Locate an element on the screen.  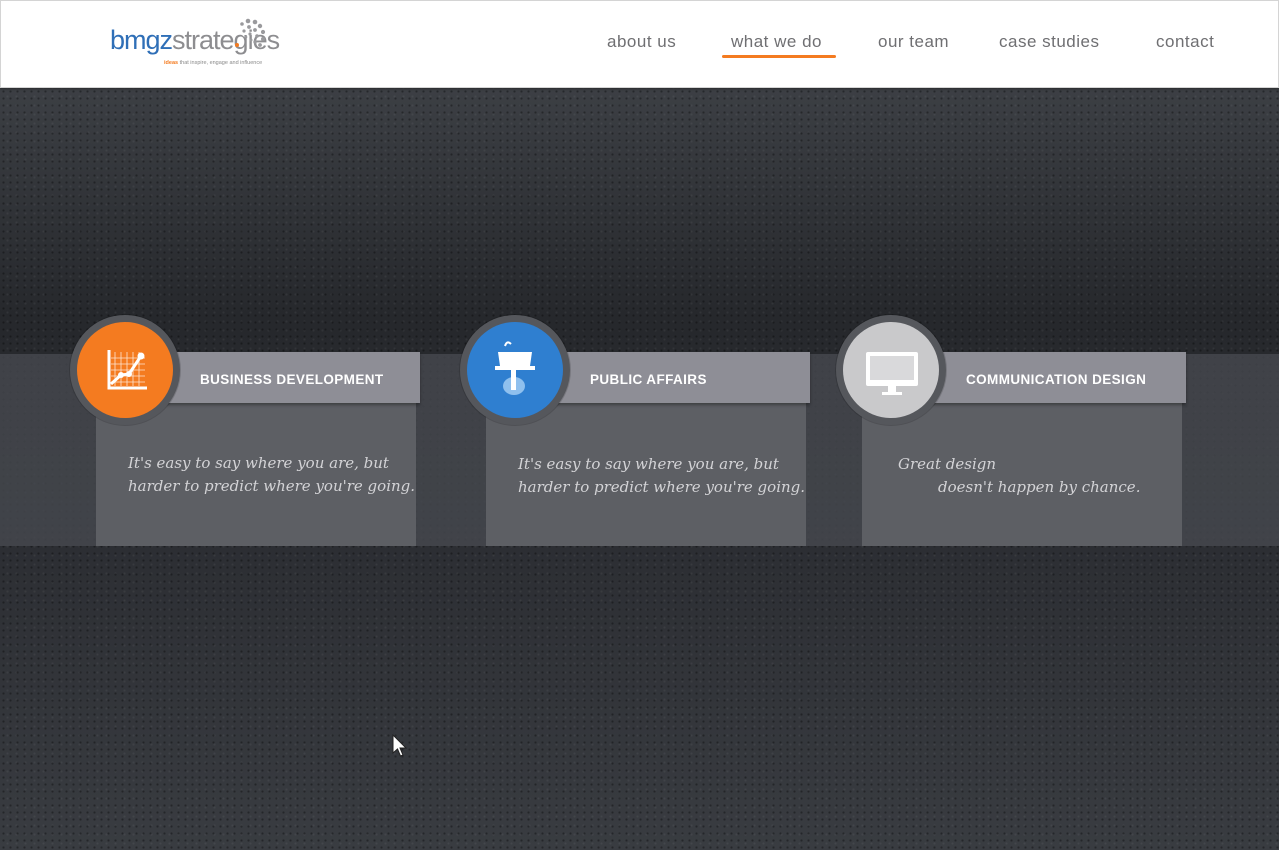
monitor-icon is located at coordinates (892, 373).